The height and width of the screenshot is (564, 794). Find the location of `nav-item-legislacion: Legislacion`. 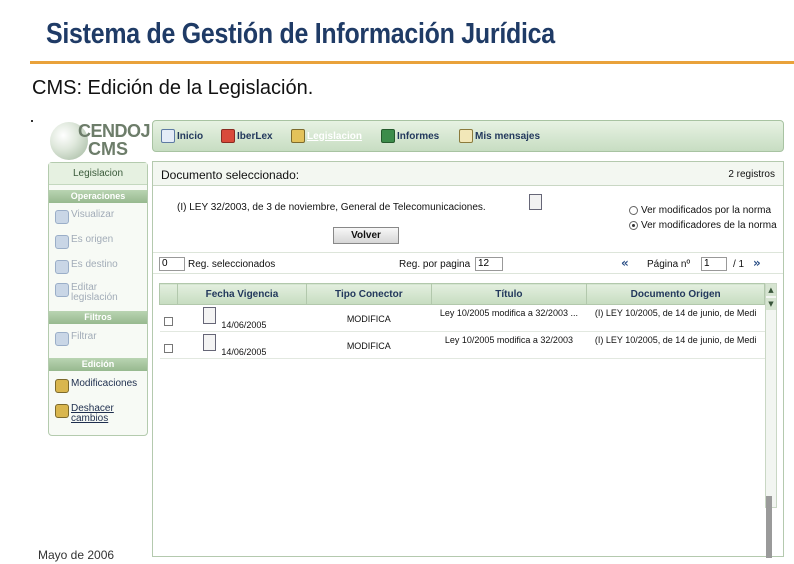

nav-item-legislacion: Legislacion is located at coordinates (326, 136).